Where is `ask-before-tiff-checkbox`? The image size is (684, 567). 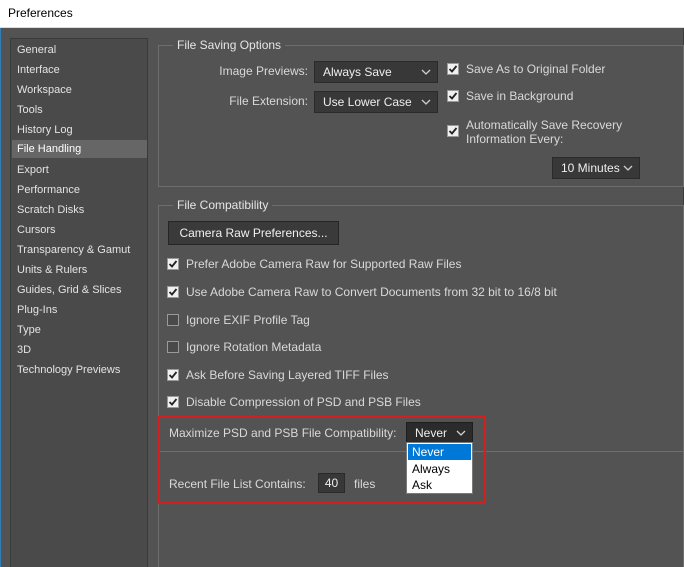
ask-before-tiff-checkbox is located at coordinates (173, 375).